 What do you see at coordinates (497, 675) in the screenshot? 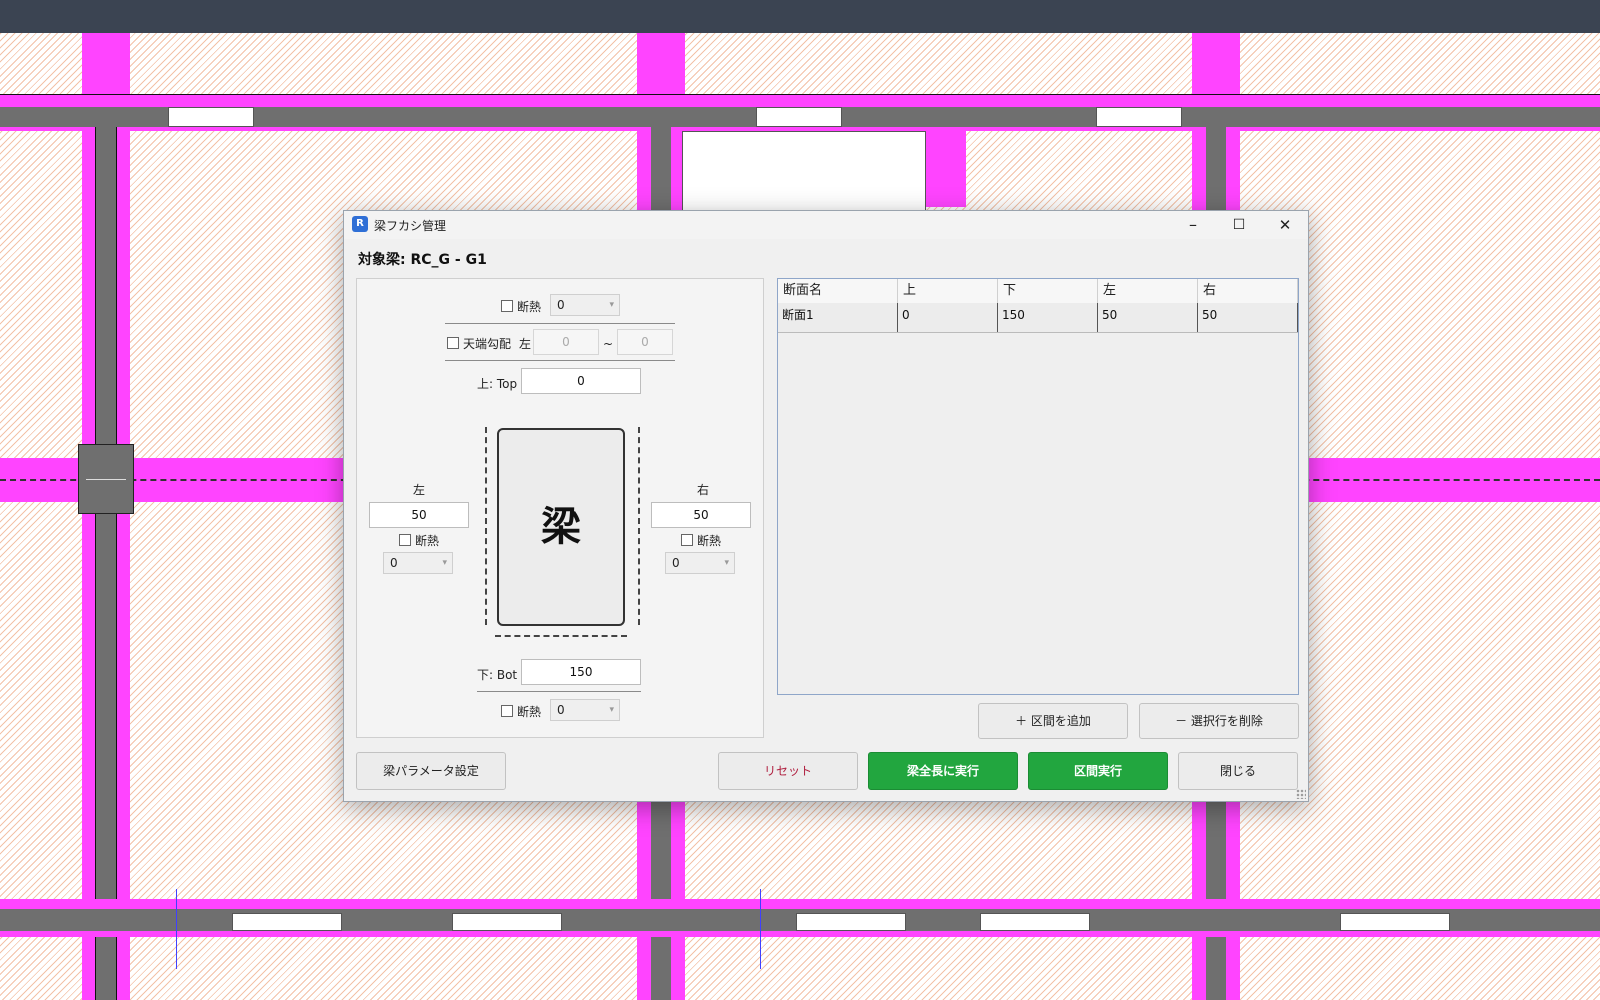
I see `bottom-offset-label: 下: Bot` at bounding box center [497, 675].